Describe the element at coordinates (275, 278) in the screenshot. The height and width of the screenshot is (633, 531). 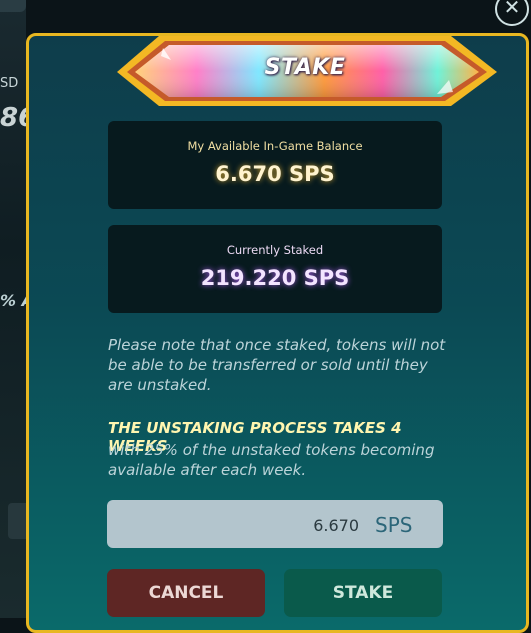
I see `staked-value: 219.220 SPS` at that location.